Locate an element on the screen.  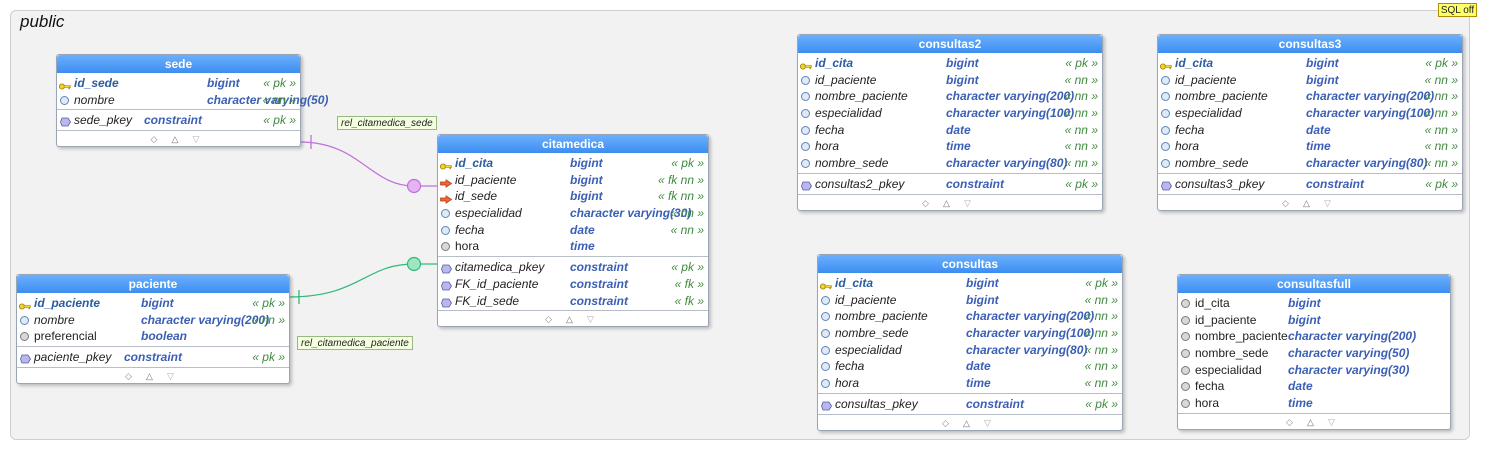
table-header: consultas is located at coordinates (970, 264).